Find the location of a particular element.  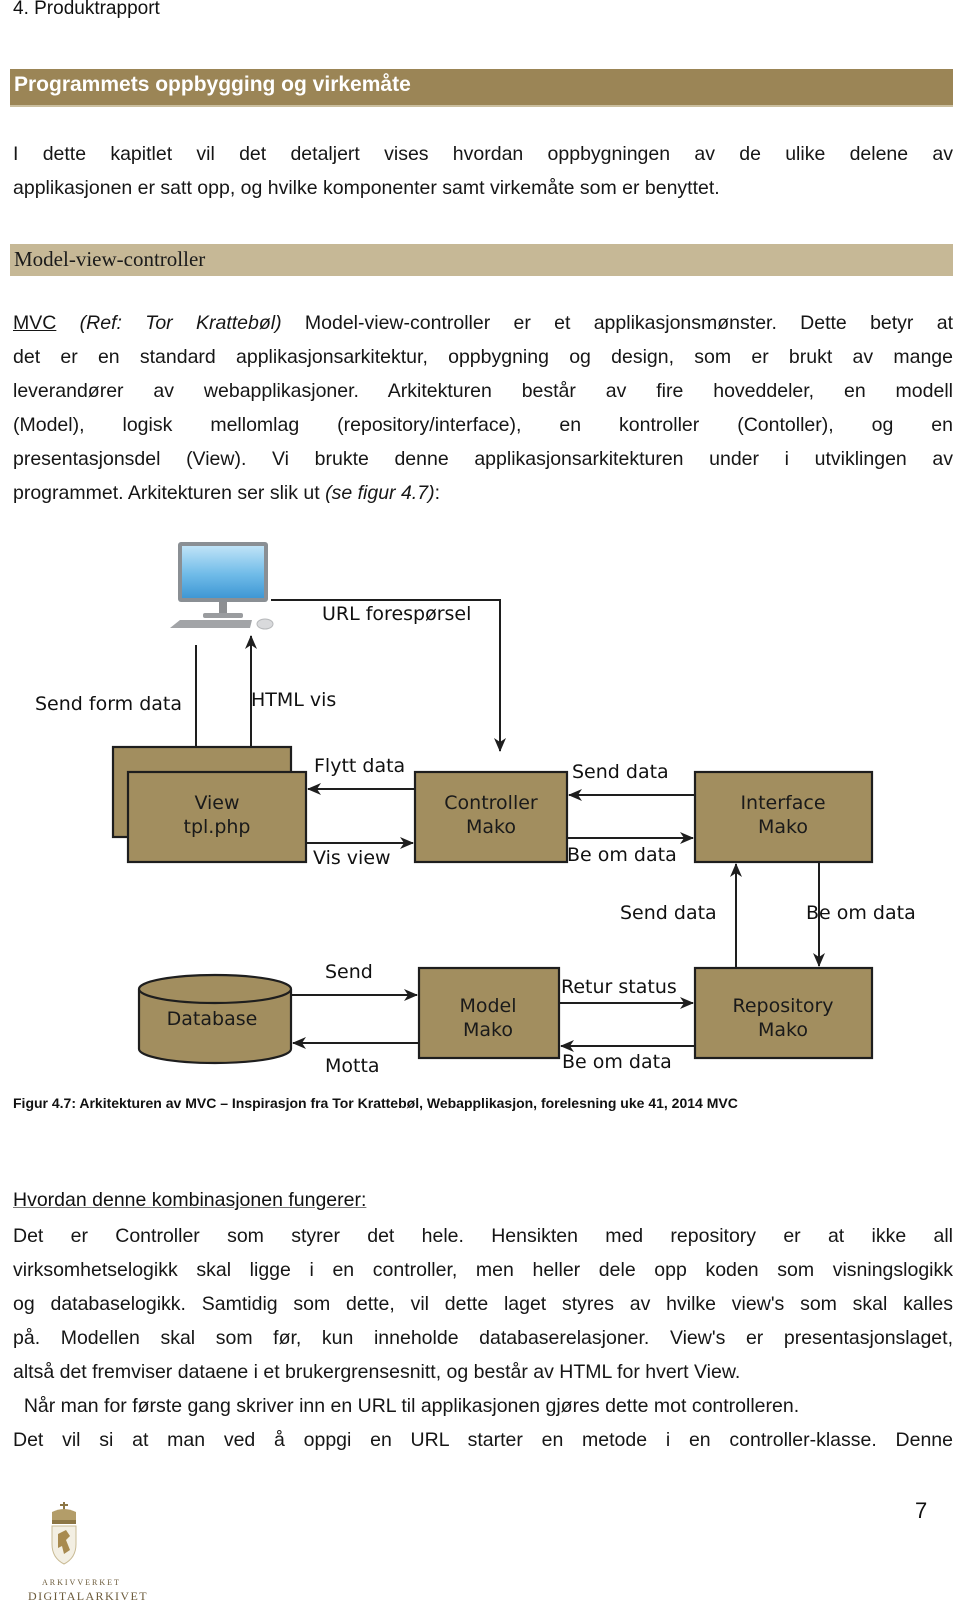

model-request-data-label: Be om data is located at coordinates (617, 1062).